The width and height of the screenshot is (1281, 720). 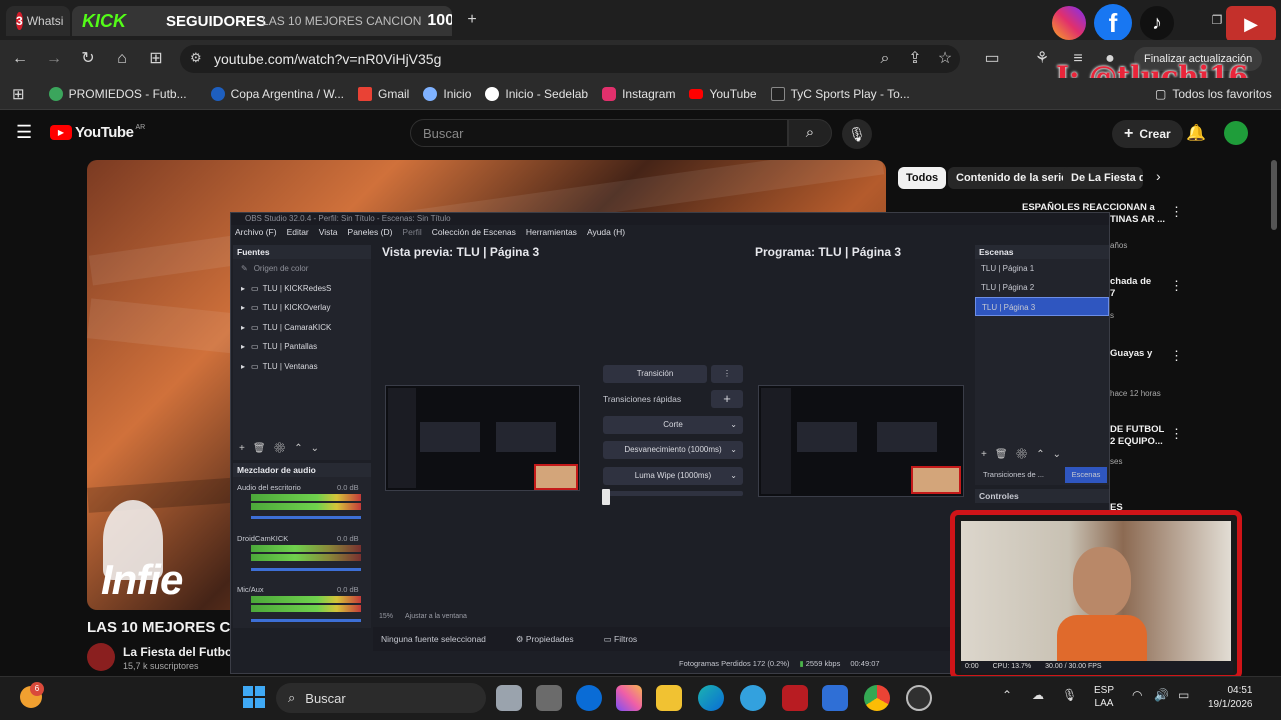 What do you see at coordinates (877, 698) in the screenshot?
I see `chrome-icon` at bounding box center [877, 698].